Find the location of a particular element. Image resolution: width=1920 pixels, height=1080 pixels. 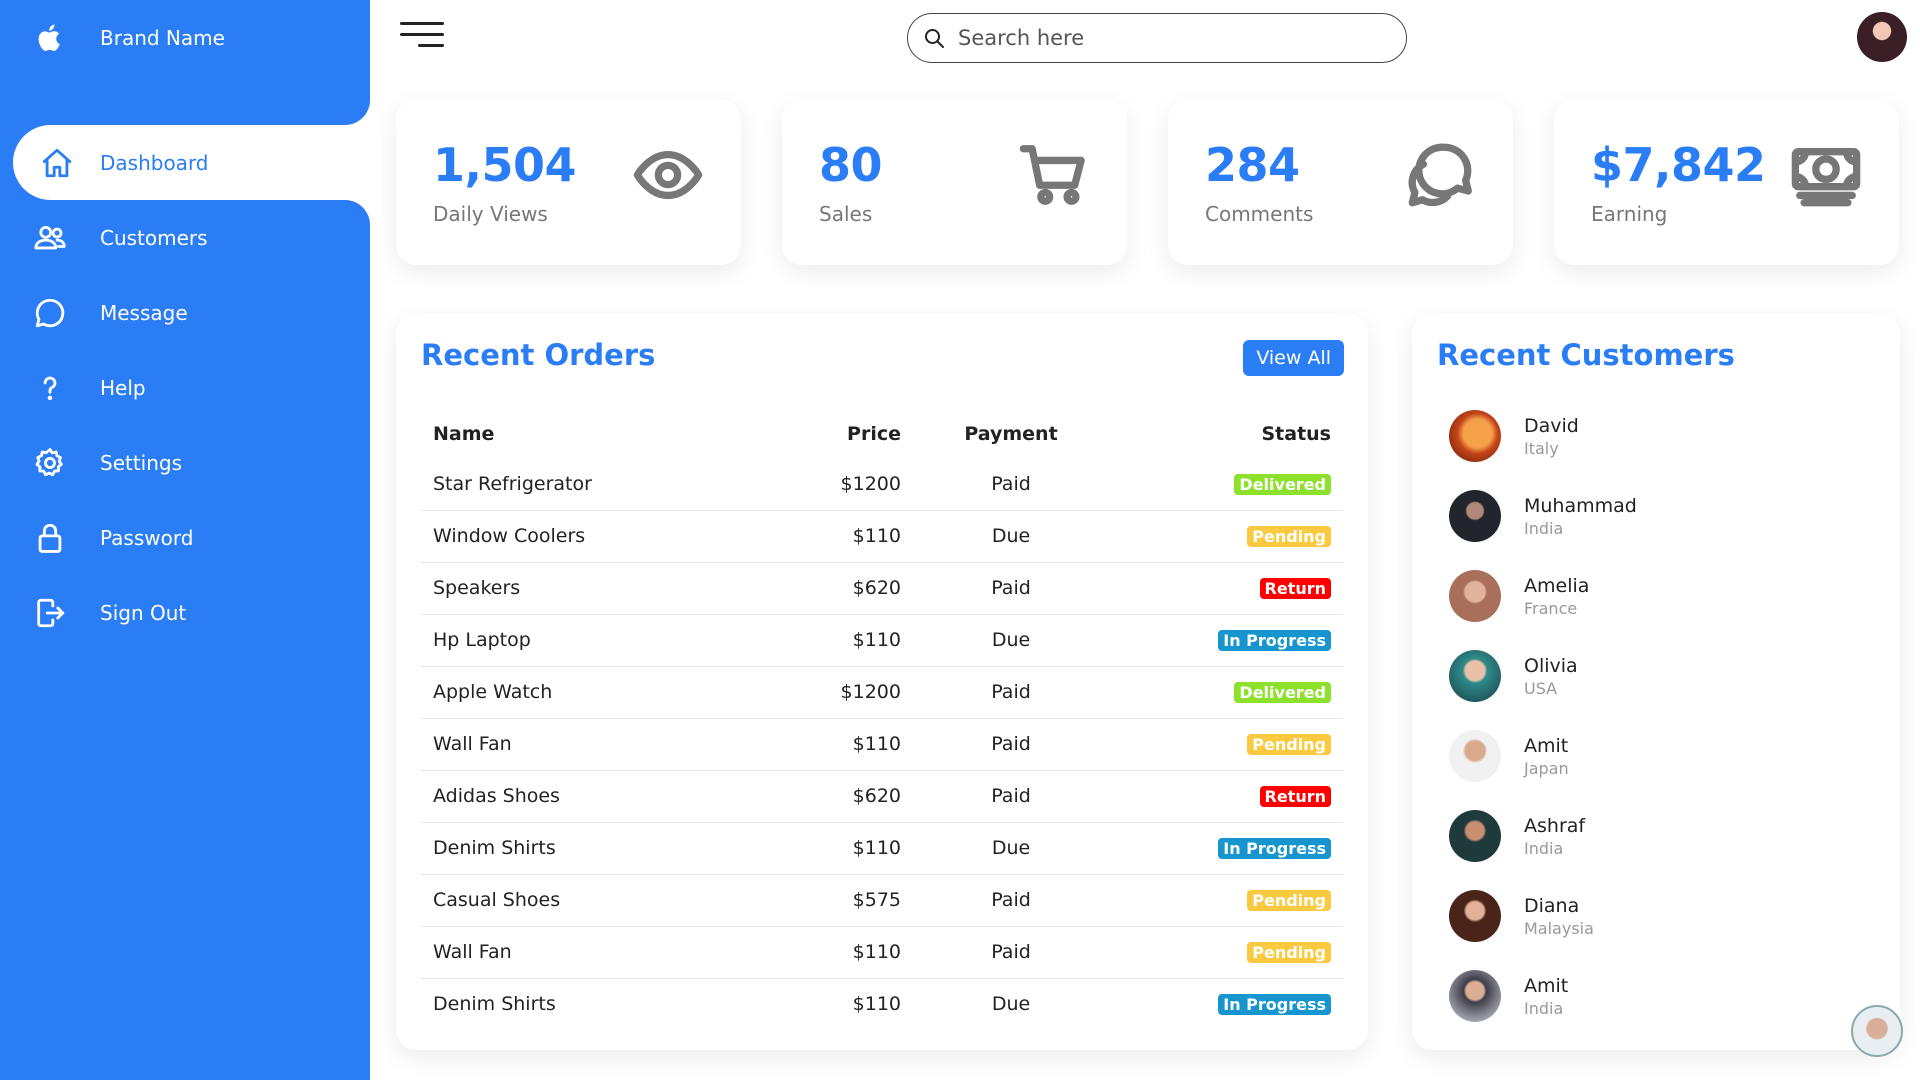

customer-country: Italy is located at coordinates (1541, 448).